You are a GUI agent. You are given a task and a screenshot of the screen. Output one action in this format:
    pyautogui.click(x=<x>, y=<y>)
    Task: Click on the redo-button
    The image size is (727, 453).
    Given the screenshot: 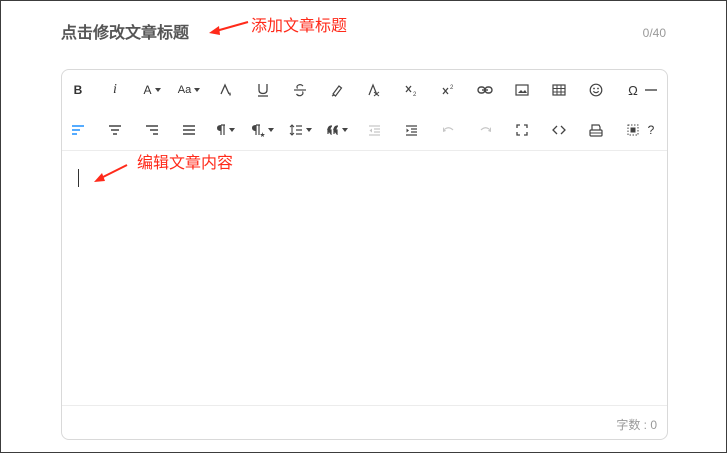 What is the action you would take?
    pyautogui.click(x=485, y=130)
    